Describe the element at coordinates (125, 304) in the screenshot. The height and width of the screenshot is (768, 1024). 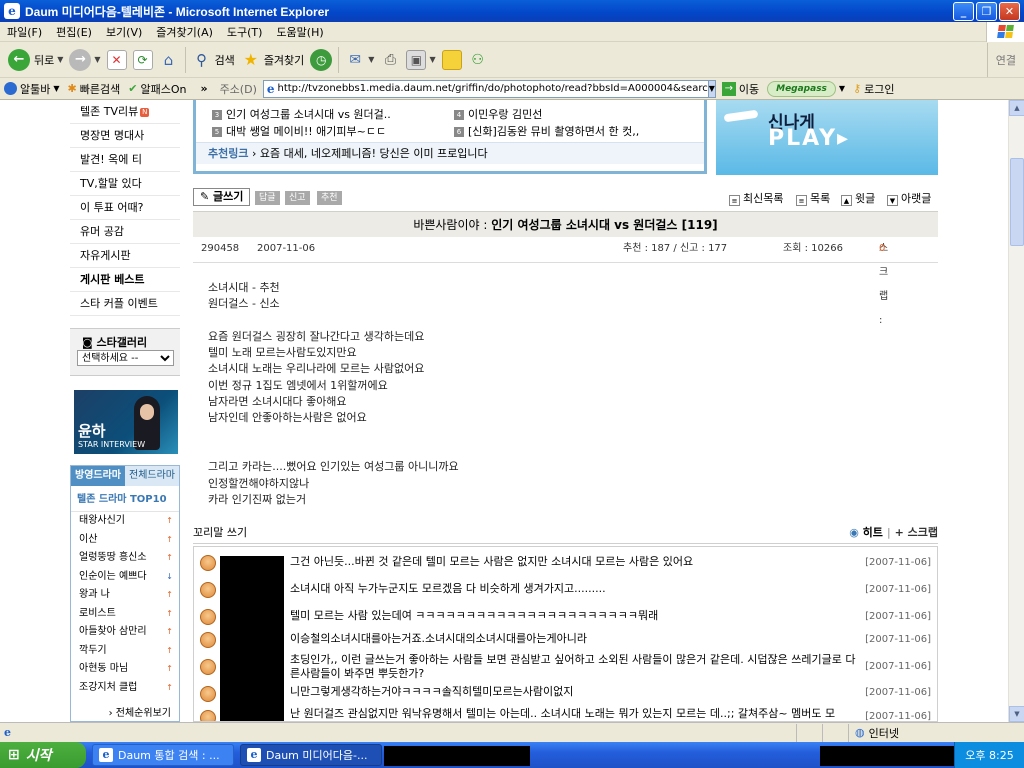
I see `nav-item-couple-event: 스타 커플 이벤트` at that location.